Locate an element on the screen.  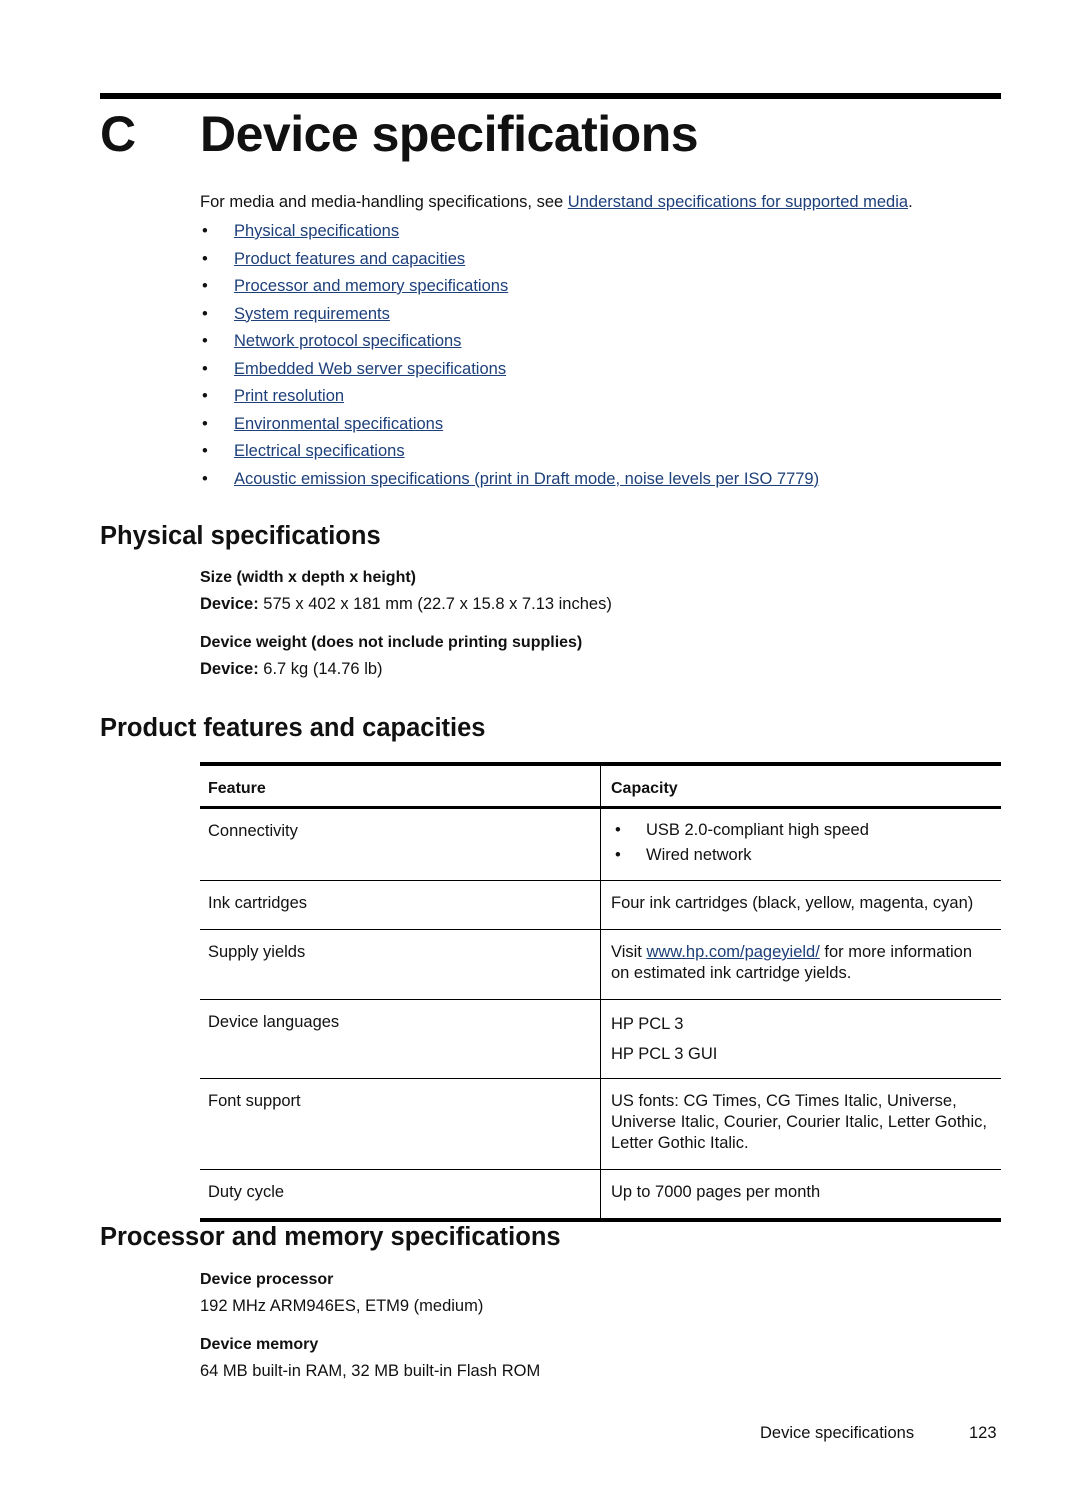
list-item: • USB 2.0-compliant high speed is located at coordinates (802, 830).